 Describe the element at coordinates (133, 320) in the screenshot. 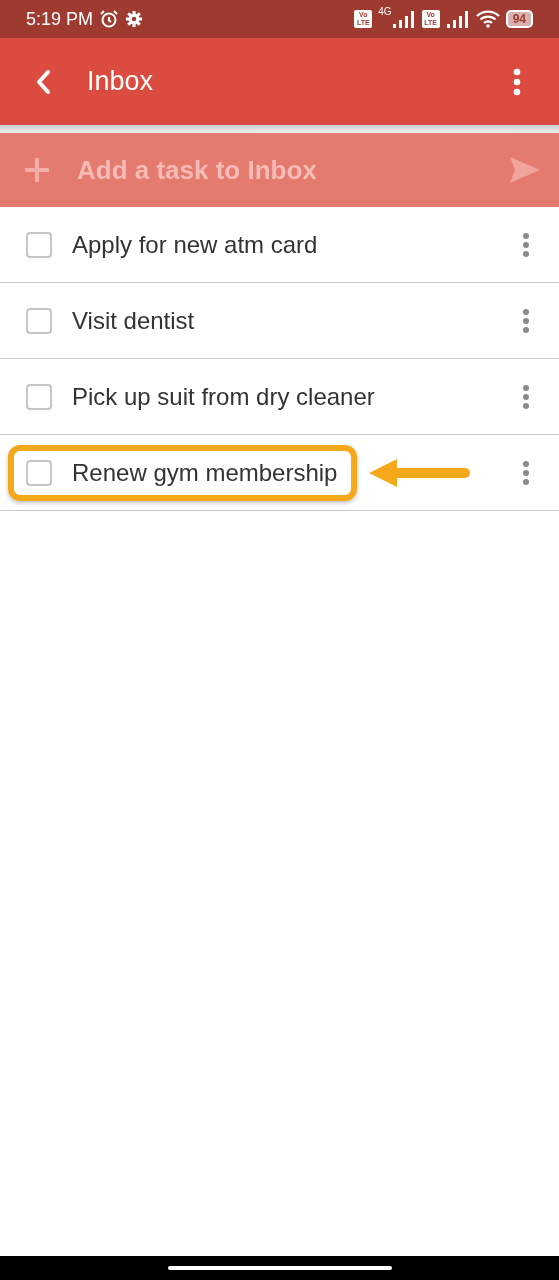

I see `task-title: Visit dentist` at that location.